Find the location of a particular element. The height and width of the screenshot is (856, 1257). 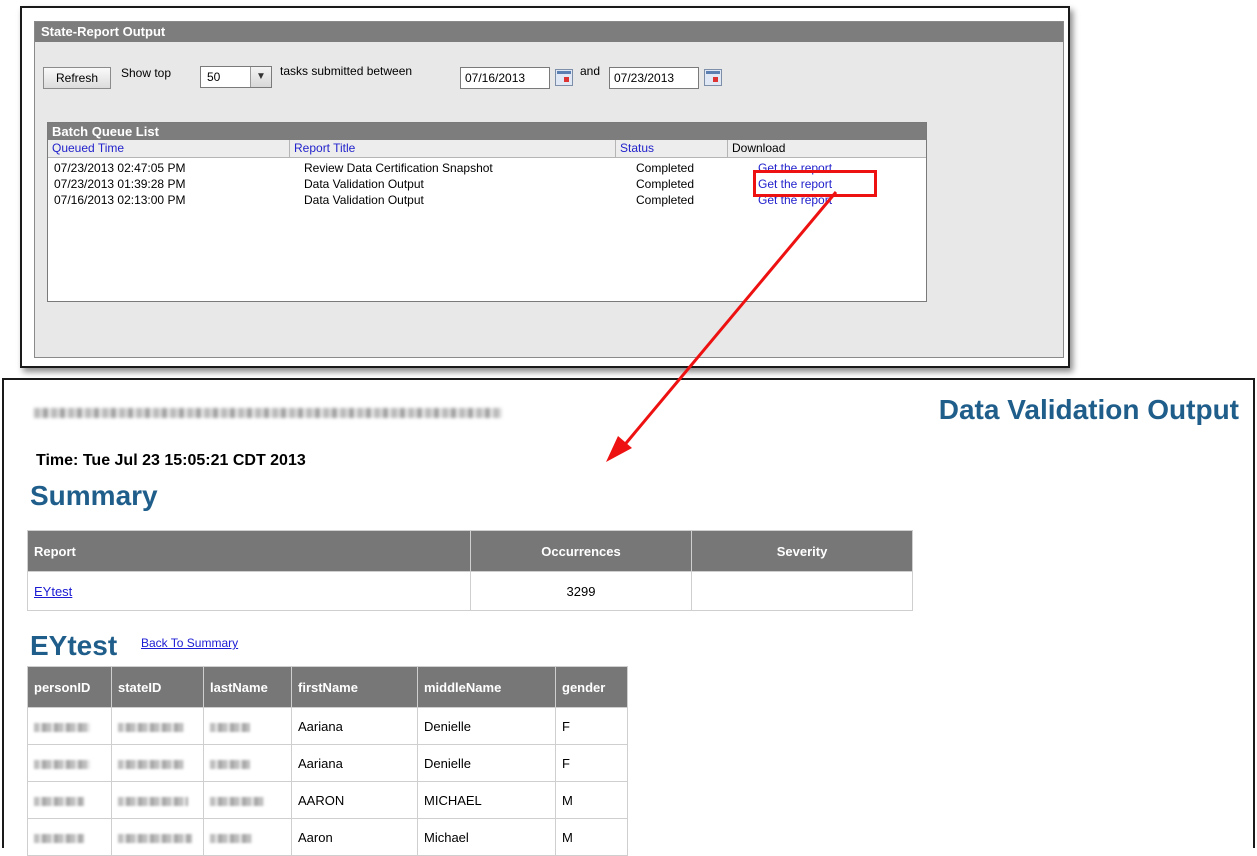

firstname-cell: AARON is located at coordinates (354, 800).